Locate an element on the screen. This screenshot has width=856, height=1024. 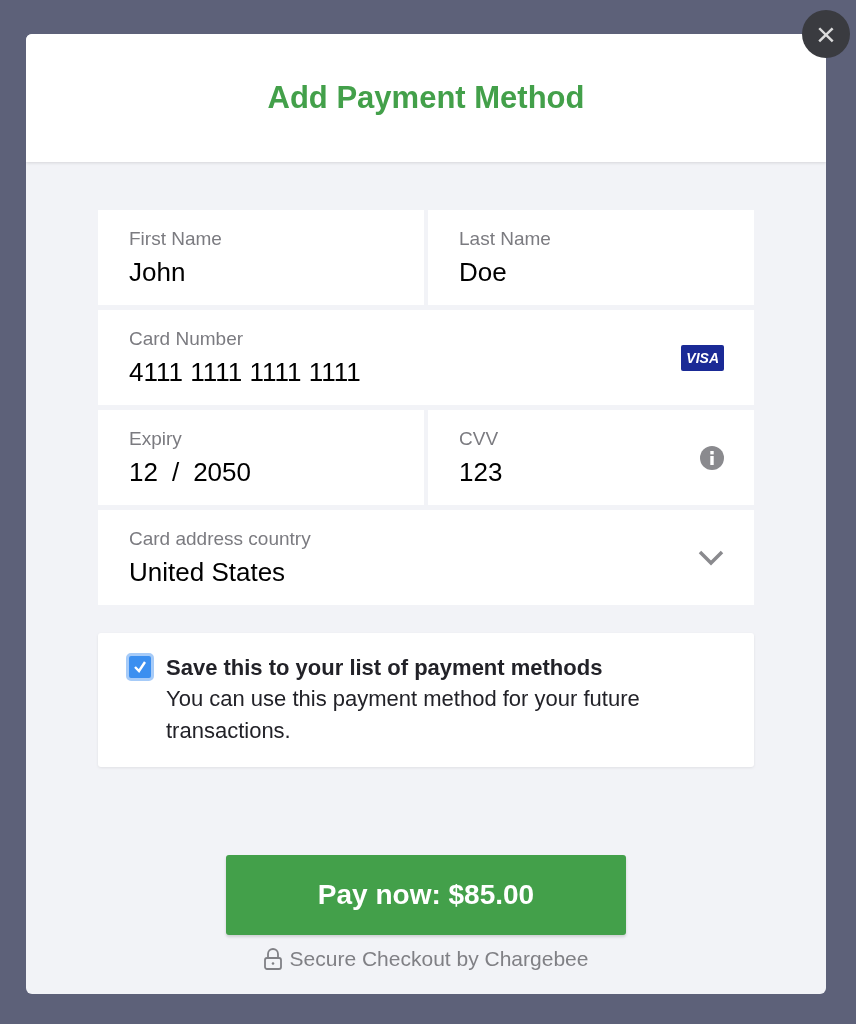
input-field: CVV 123 is located at coordinates (591, 457).